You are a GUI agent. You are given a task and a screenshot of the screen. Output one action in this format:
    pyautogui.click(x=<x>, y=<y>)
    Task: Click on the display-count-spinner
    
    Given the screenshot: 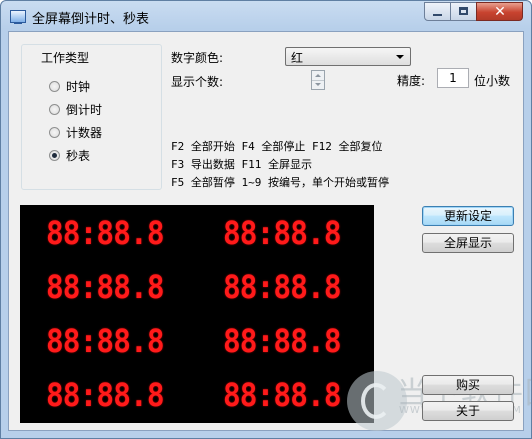 What is the action you would take?
    pyautogui.click(x=318, y=80)
    